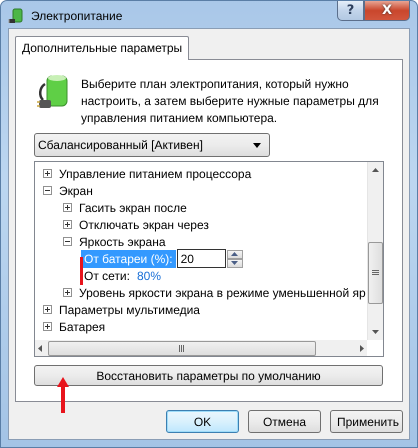 Image resolution: width=418 pixels, height=448 pixels. What do you see at coordinates (362, 348) in the screenshot?
I see `scroll-right-icon` at bounding box center [362, 348].